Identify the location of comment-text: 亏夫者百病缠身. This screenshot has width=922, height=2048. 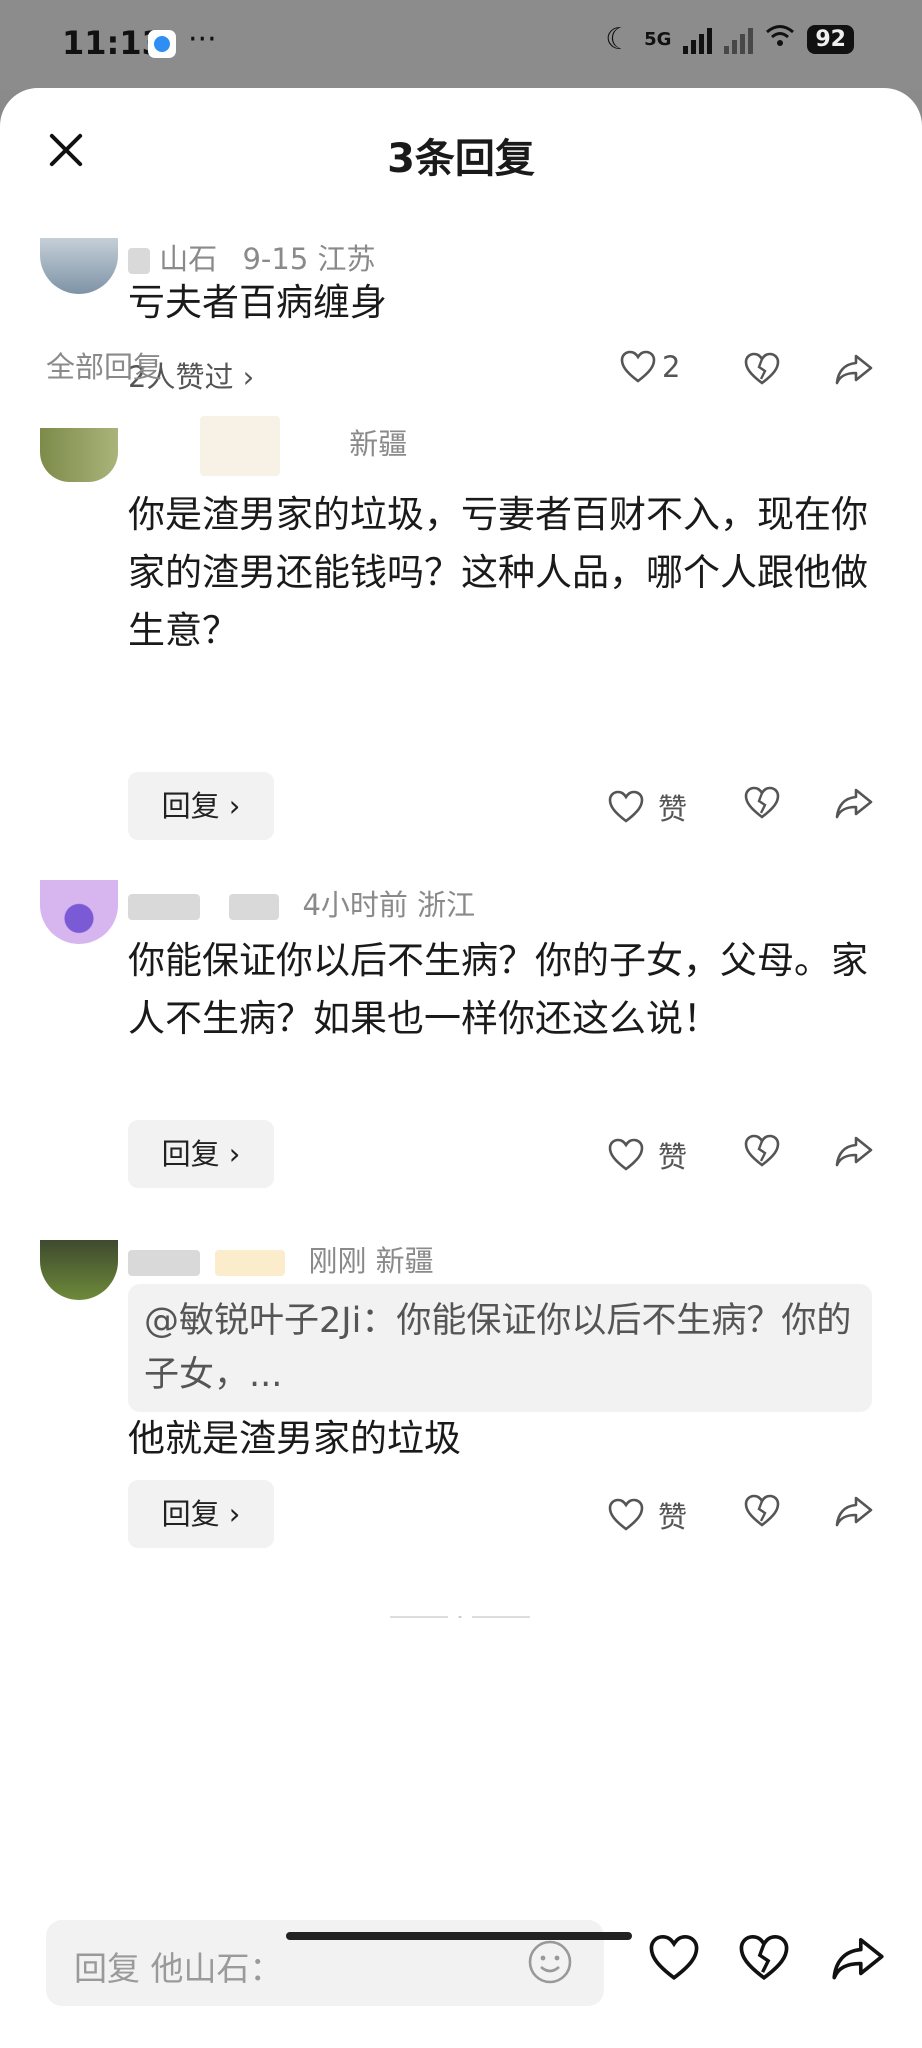
(257, 302).